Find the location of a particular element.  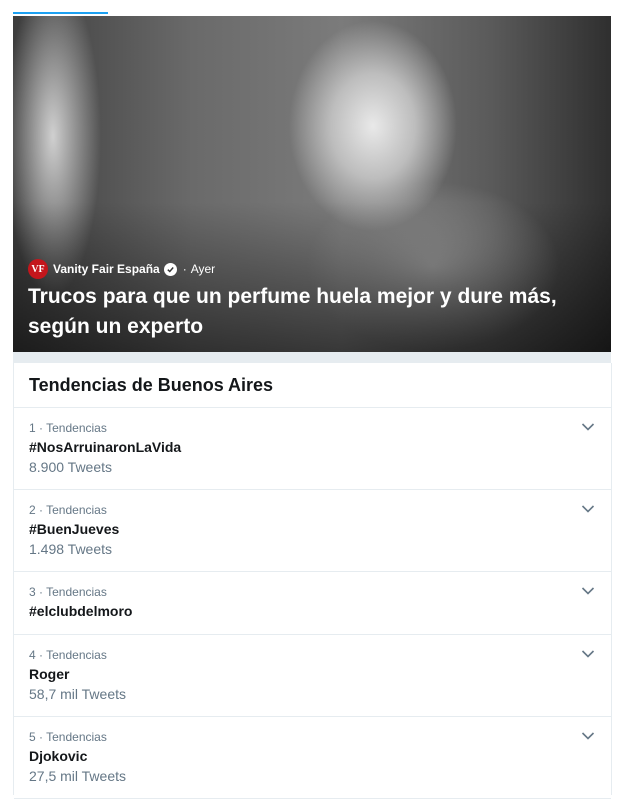

trend-name: #NosArruinaronLaVida is located at coordinates (312, 447).